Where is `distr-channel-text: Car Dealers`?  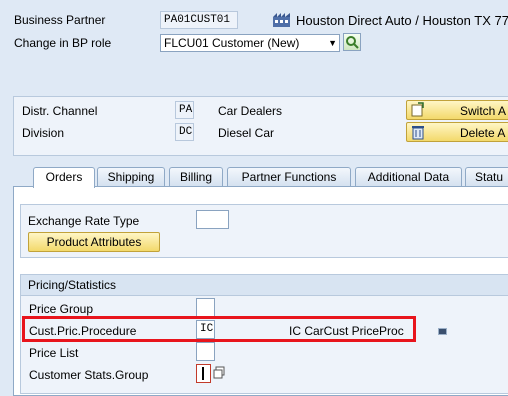 distr-channel-text: Car Dealers is located at coordinates (250, 111).